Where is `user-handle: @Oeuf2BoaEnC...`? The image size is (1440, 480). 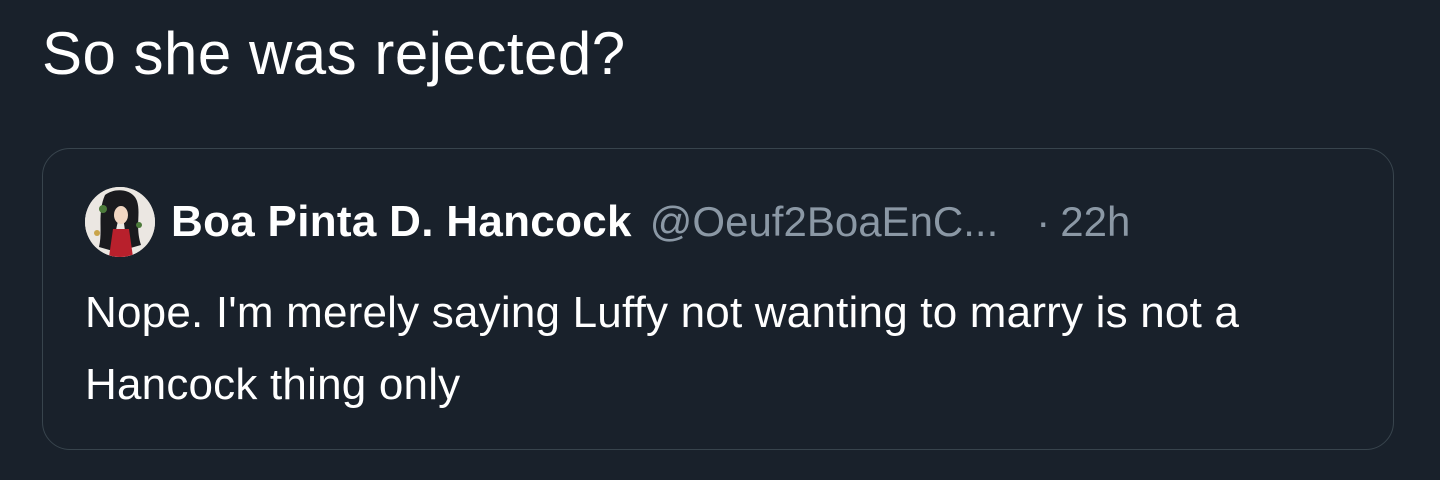
user-handle: @Oeuf2BoaEnC... is located at coordinates (824, 222).